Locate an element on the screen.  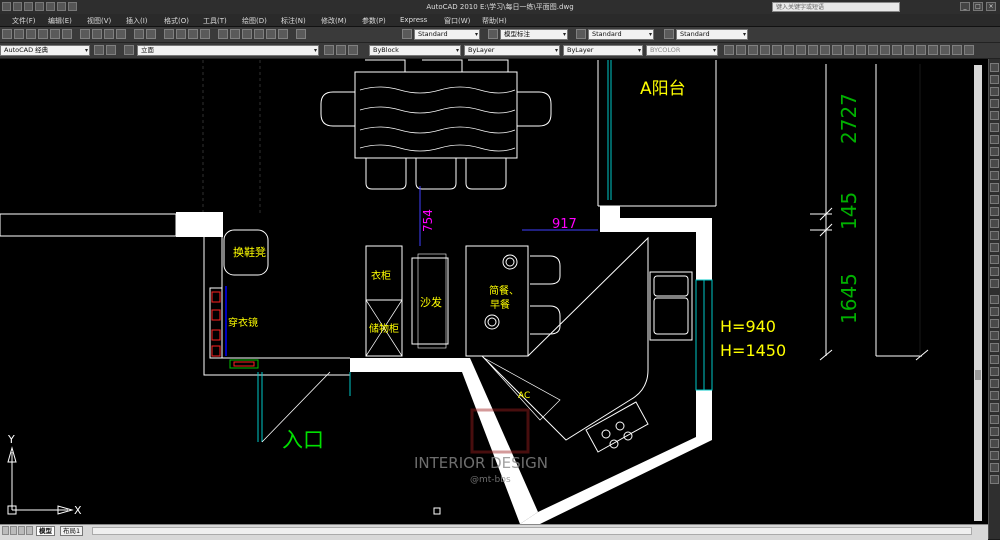
point-icon is located at coordinates (994, 223).